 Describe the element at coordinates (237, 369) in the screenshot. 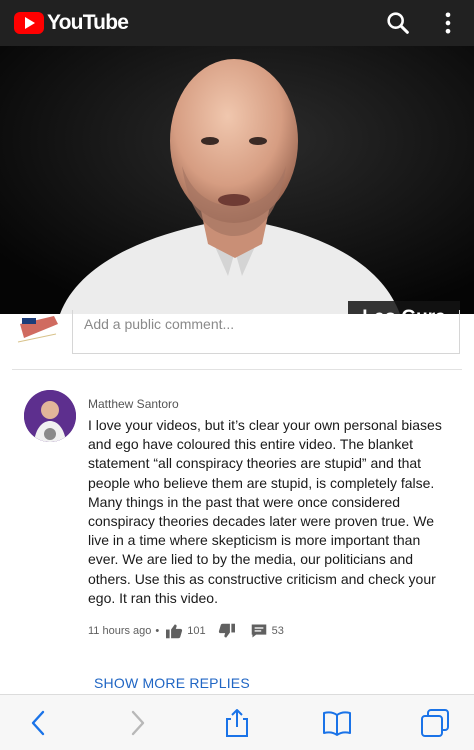

I see `divider` at that location.